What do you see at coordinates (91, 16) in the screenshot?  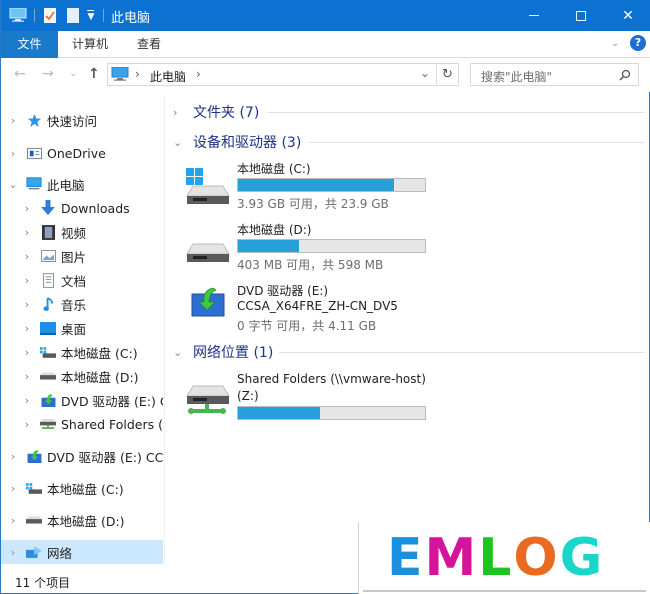 I see `customize-dropdown-icon: ▼` at bounding box center [91, 16].